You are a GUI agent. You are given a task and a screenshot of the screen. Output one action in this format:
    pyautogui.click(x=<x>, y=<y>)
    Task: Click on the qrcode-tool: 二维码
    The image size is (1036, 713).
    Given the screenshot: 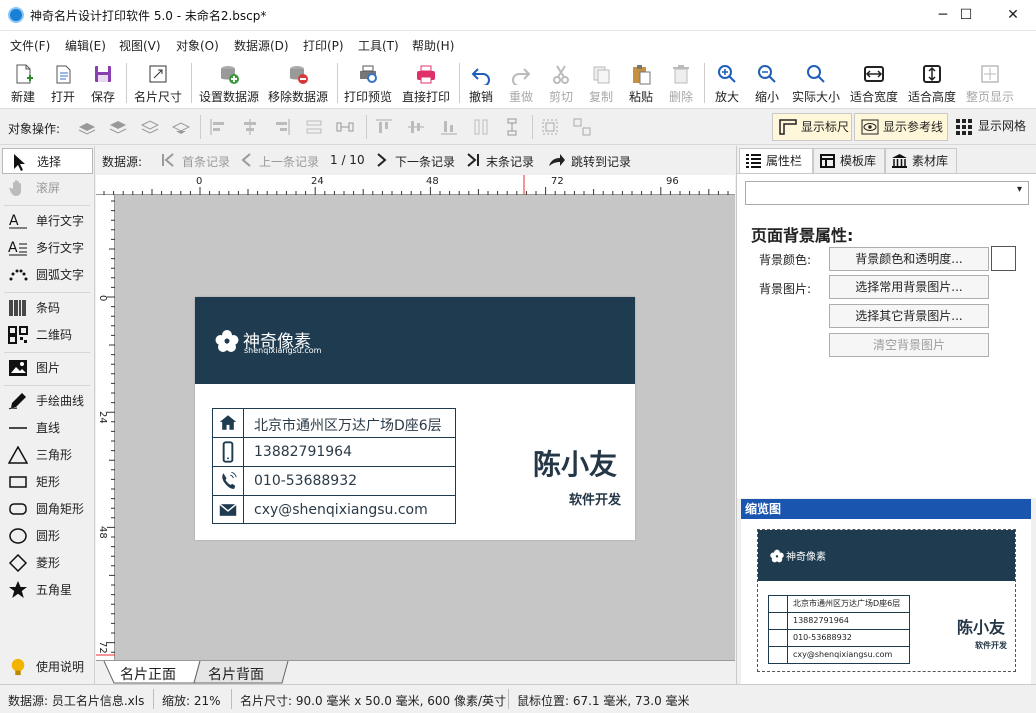 What is the action you would take?
    pyautogui.click(x=47, y=335)
    